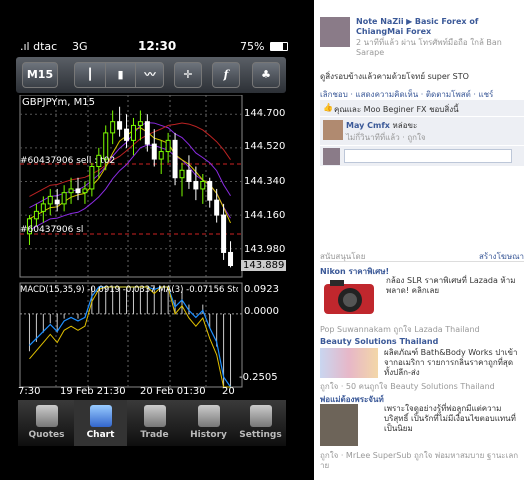 The width and height of the screenshot is (526, 480). I want to click on price-tick: 144.160, so click(265, 215).